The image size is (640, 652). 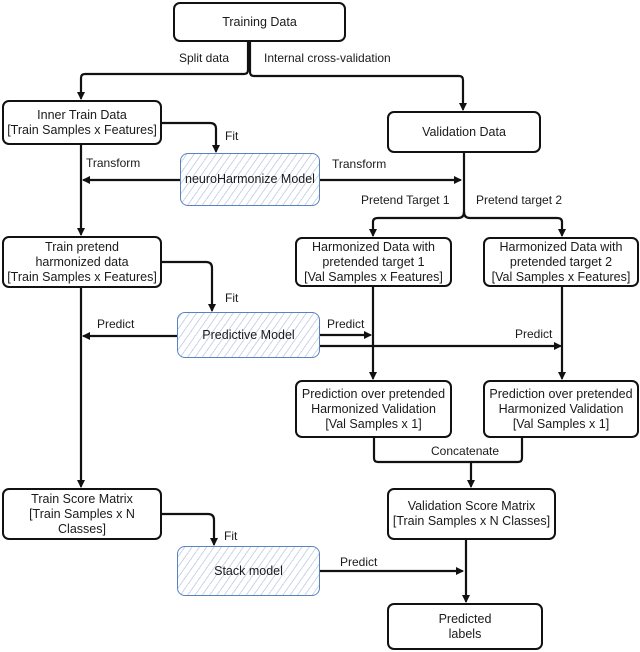 What do you see at coordinates (327, 58) in the screenshot?
I see `label-internal-cv: Internal cross-validation` at bounding box center [327, 58].